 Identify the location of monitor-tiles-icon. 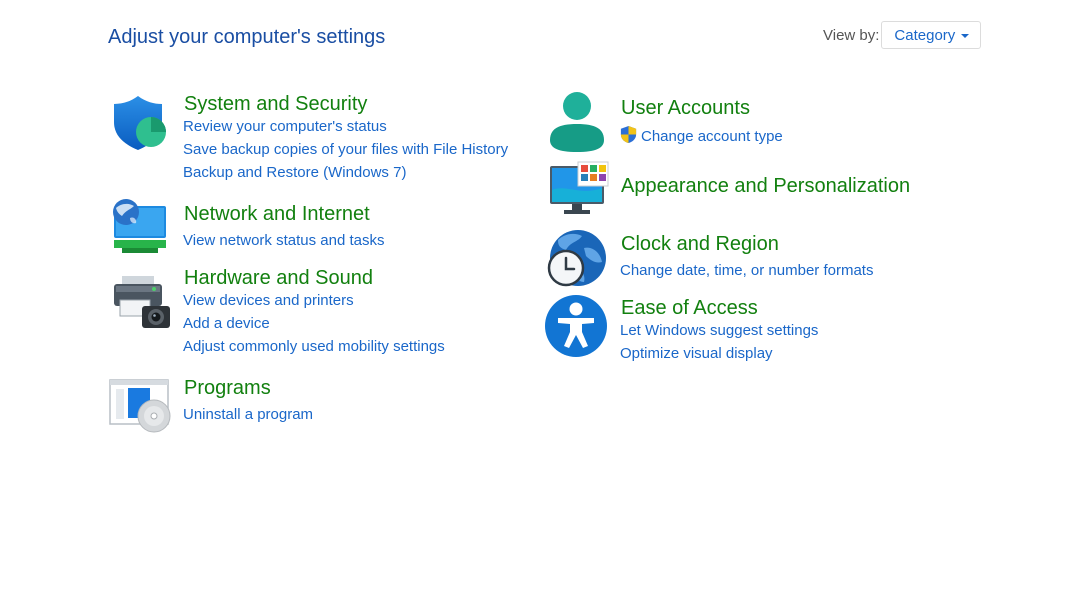
(579, 187).